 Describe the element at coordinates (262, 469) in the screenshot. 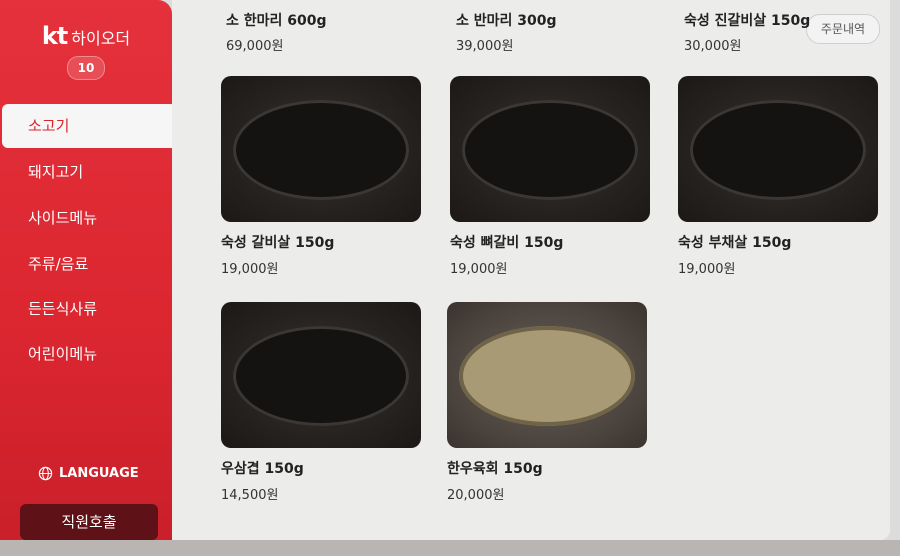

I see `menu-item-name: 우삼겹 150g` at that location.